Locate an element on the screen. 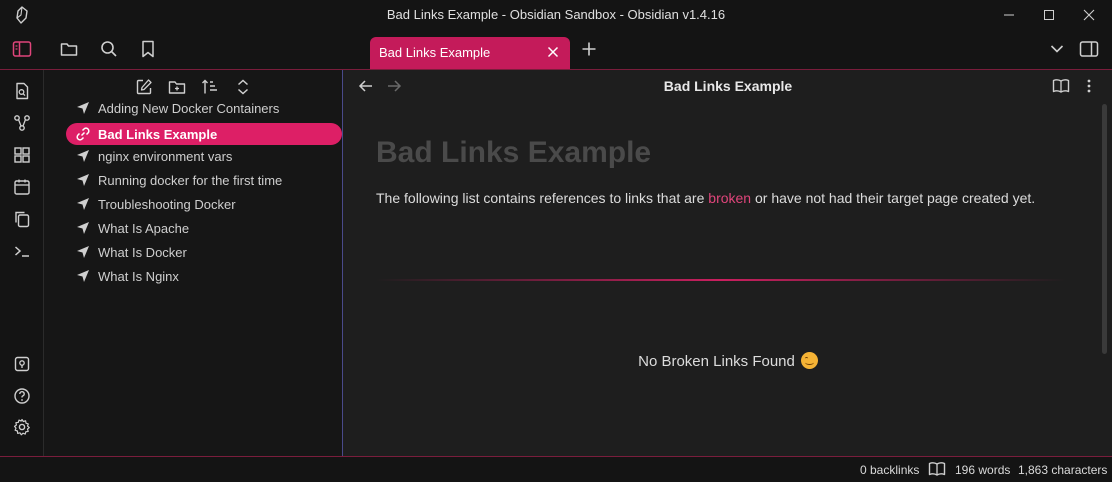 The height and width of the screenshot is (482, 1112). file-label: What Is Nginx is located at coordinates (138, 276).